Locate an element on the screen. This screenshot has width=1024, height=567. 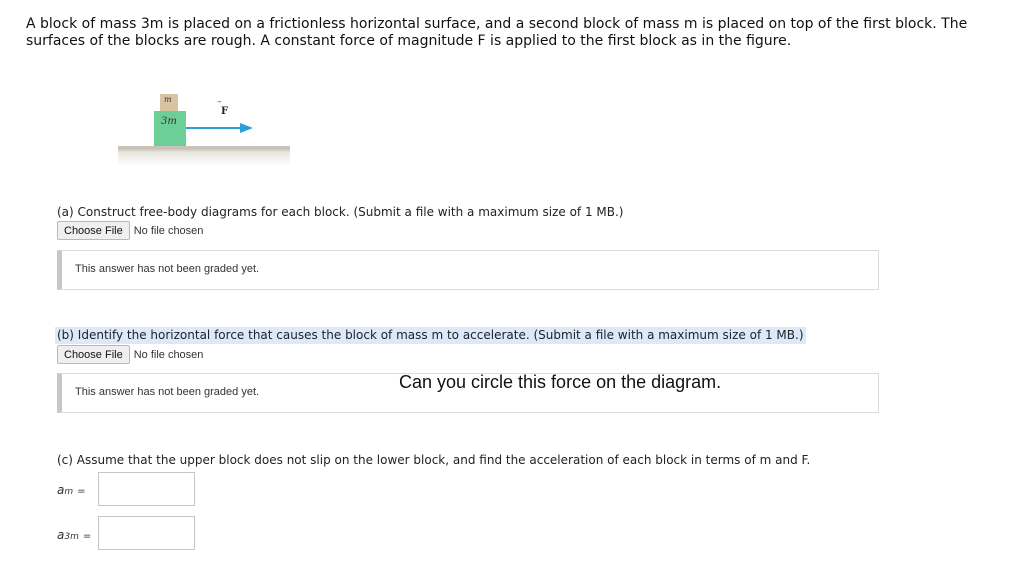
small-block-m: m is located at coordinates (169, 102).